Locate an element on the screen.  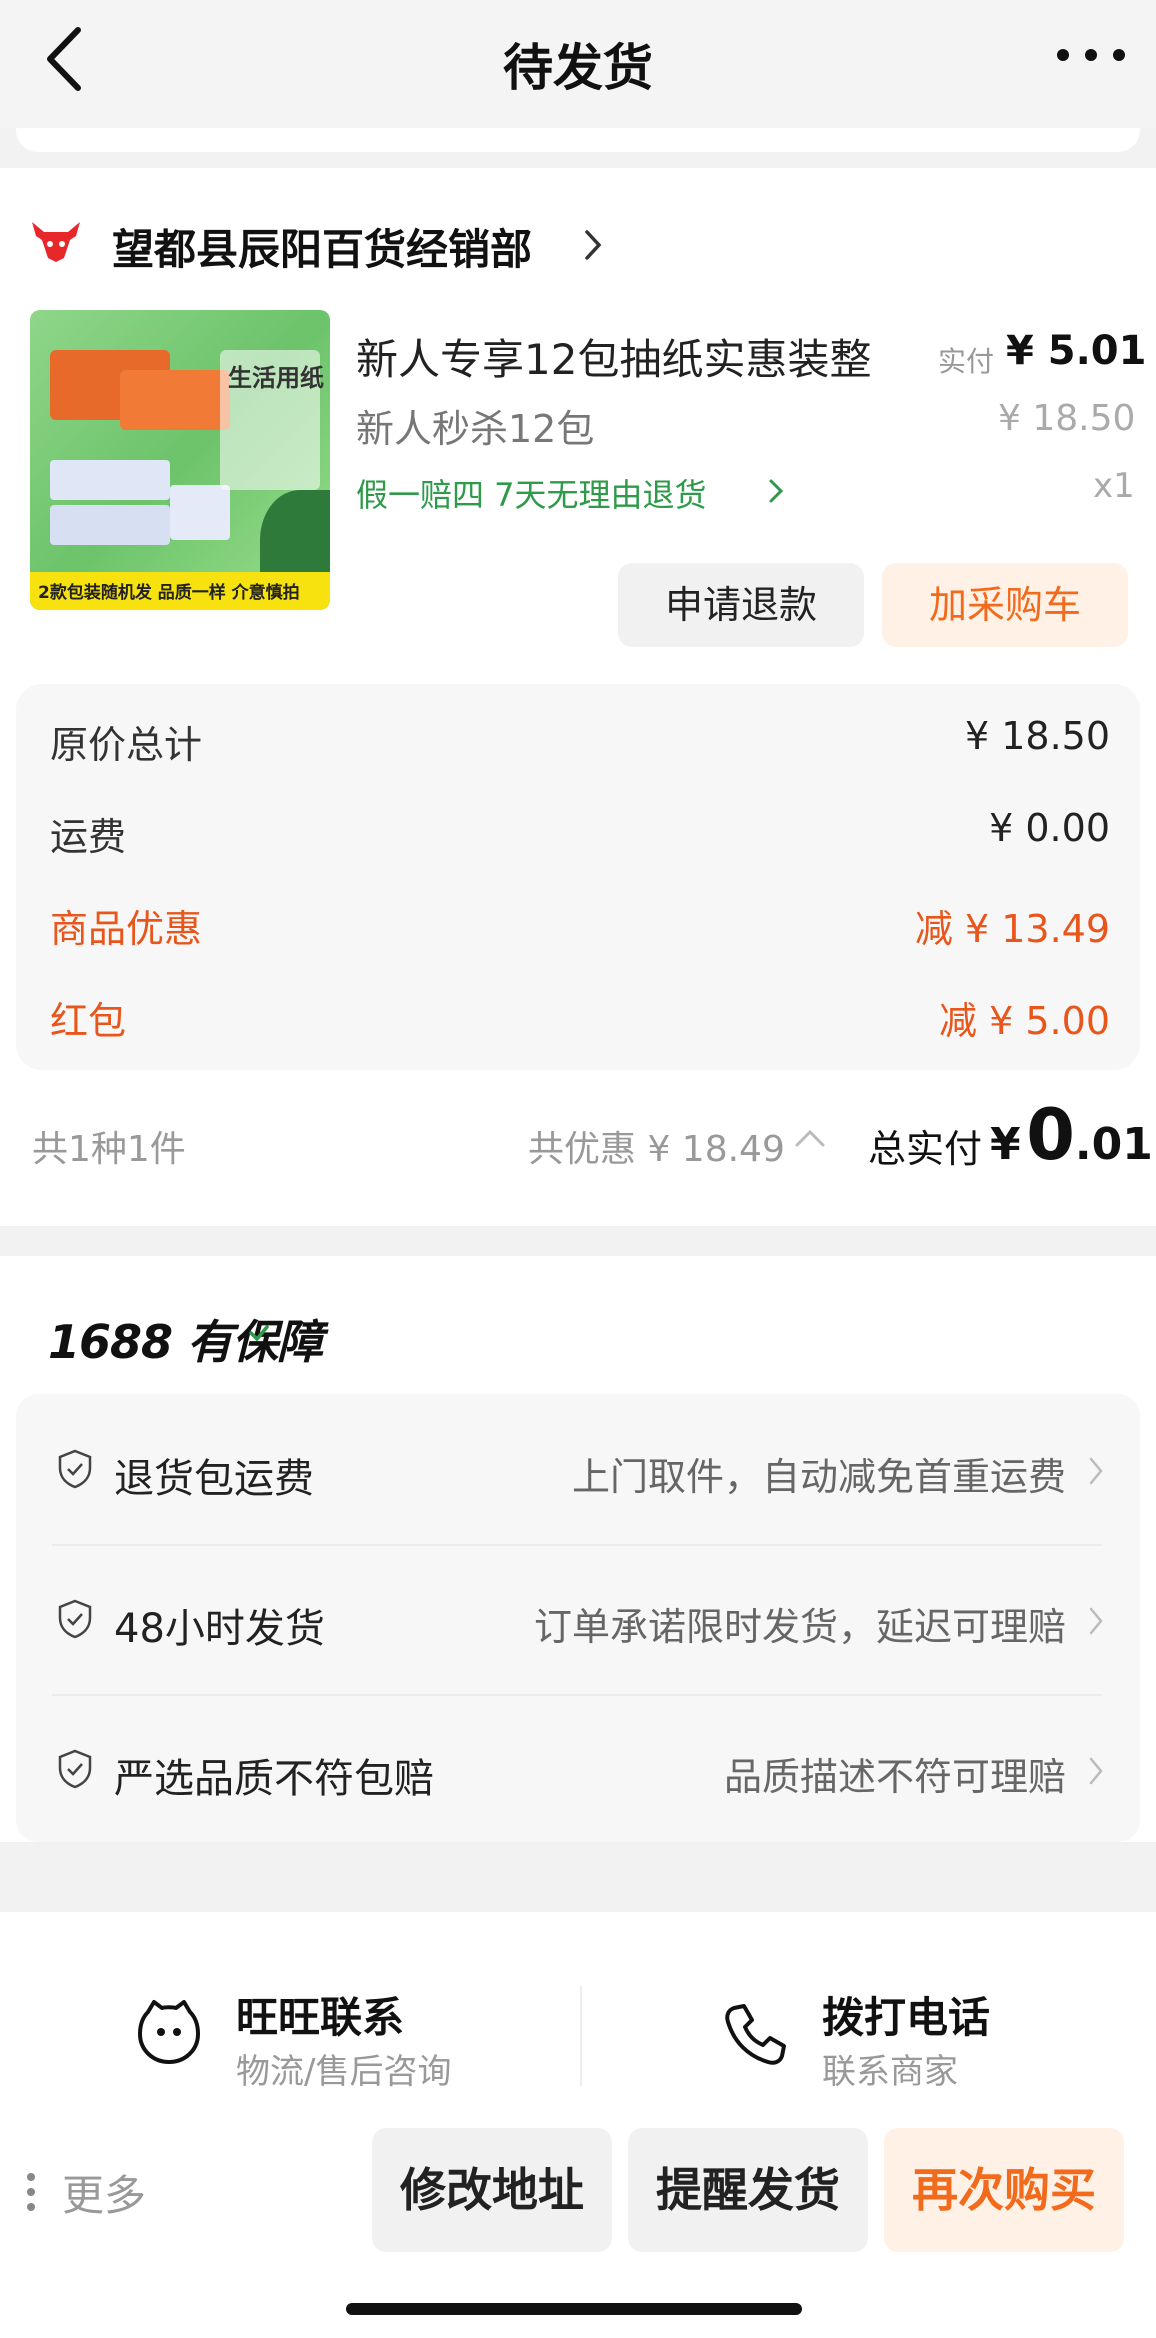
buy-again-button: 再次购买 is located at coordinates (1004, 2190).